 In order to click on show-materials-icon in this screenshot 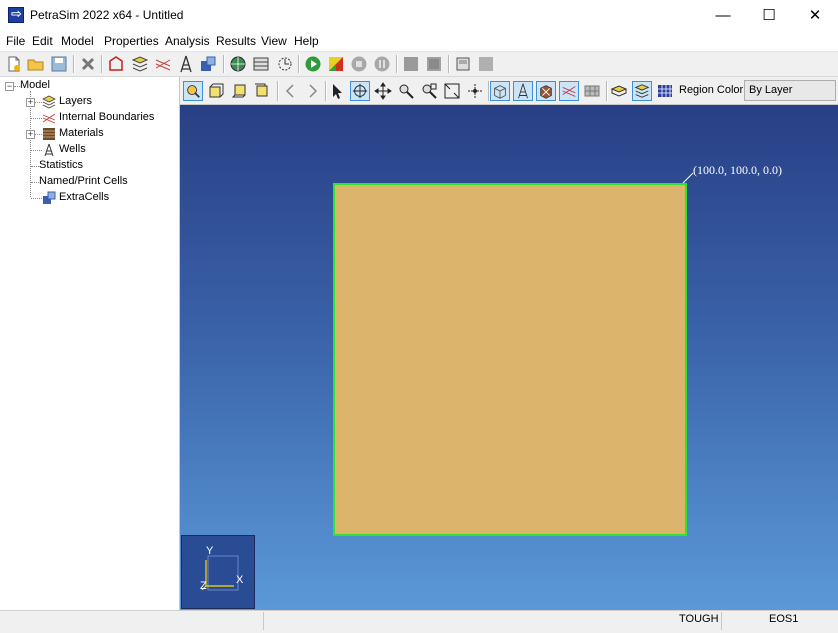, I will do `click(546, 91)`.